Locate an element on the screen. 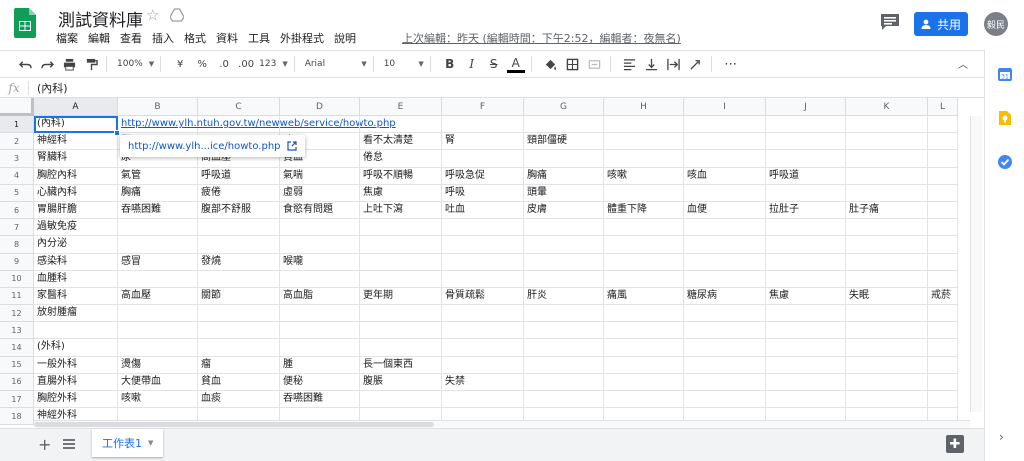 Image resolution: width=1024 pixels, height=461 pixels. strikethrough-button: S is located at coordinates (494, 64).